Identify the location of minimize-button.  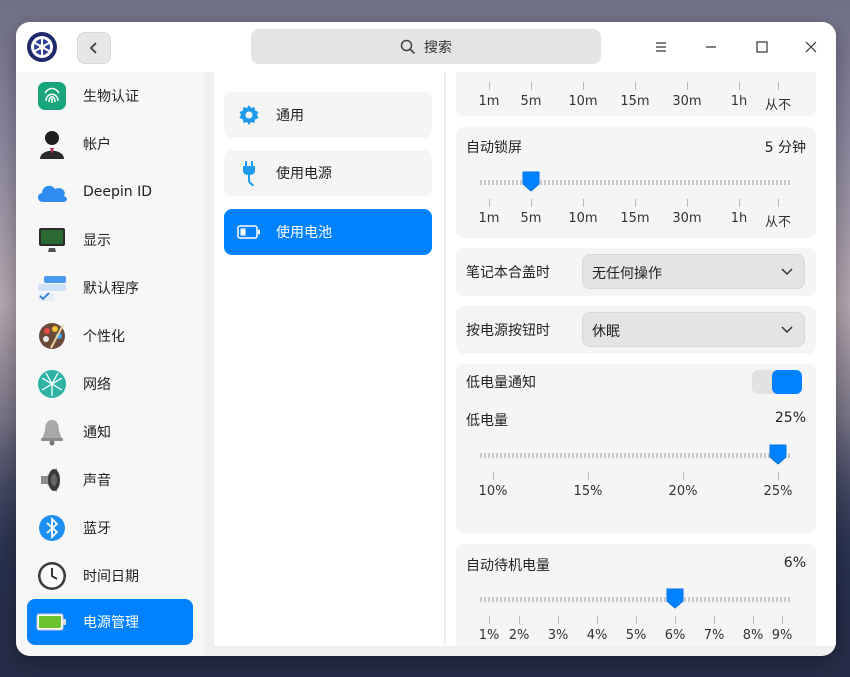
(711, 47).